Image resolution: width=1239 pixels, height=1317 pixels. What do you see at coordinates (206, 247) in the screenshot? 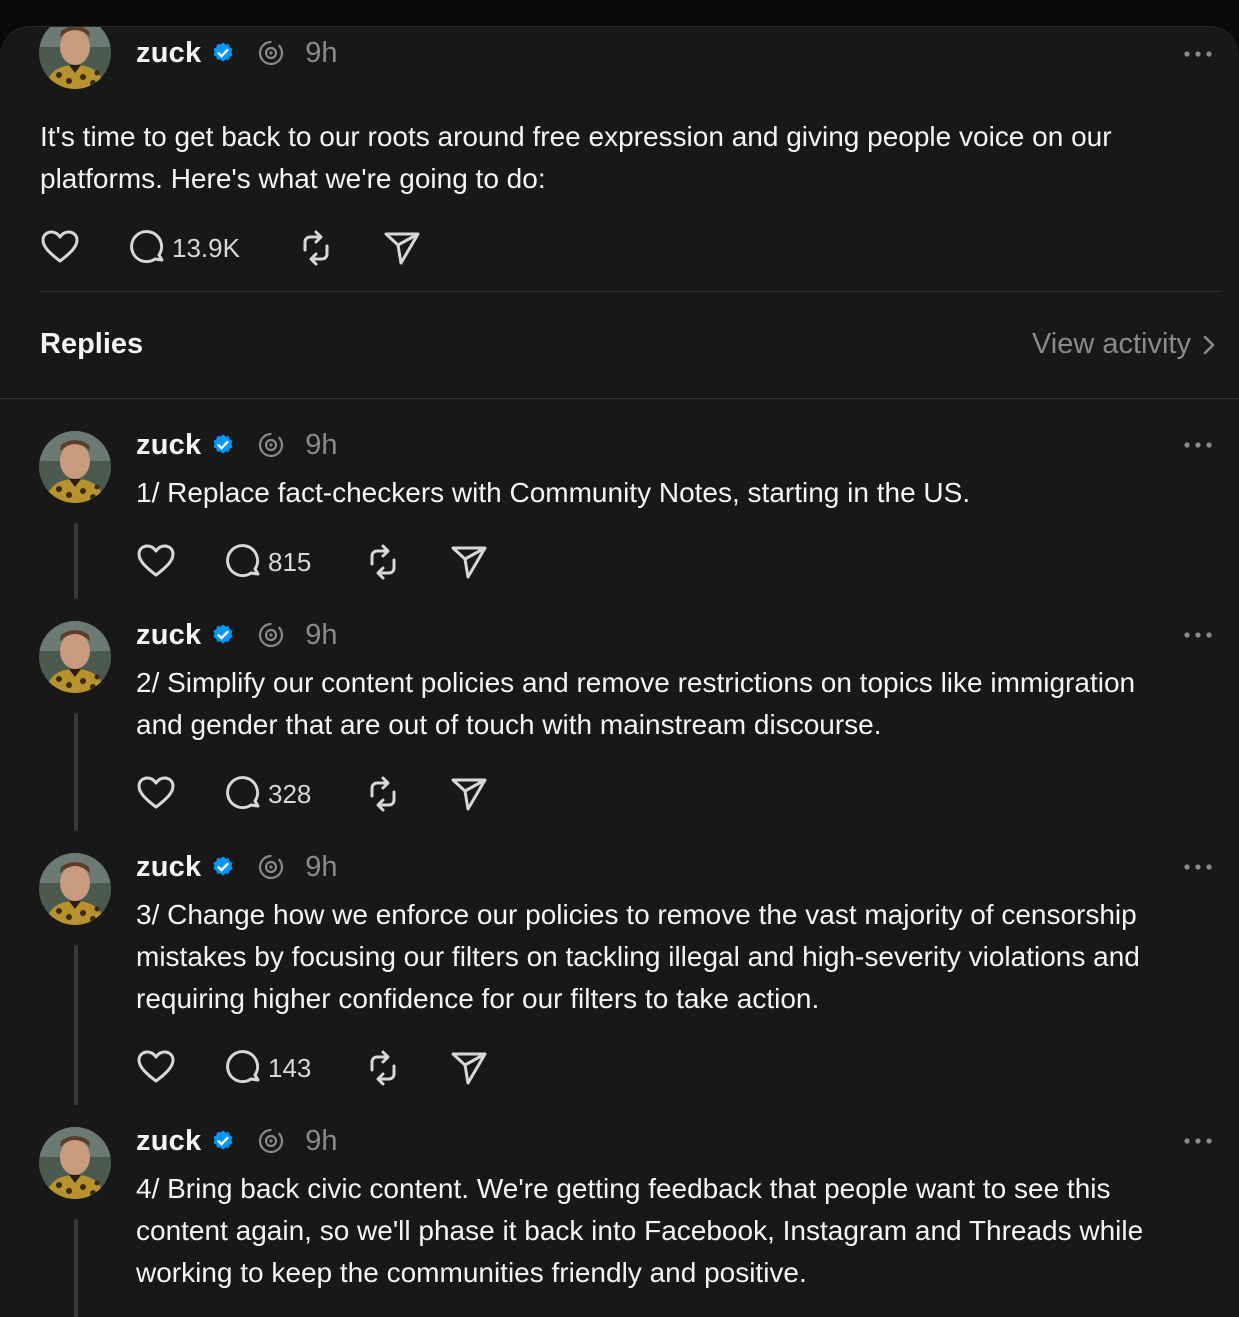
I see `reply-count: 13.9K` at bounding box center [206, 247].